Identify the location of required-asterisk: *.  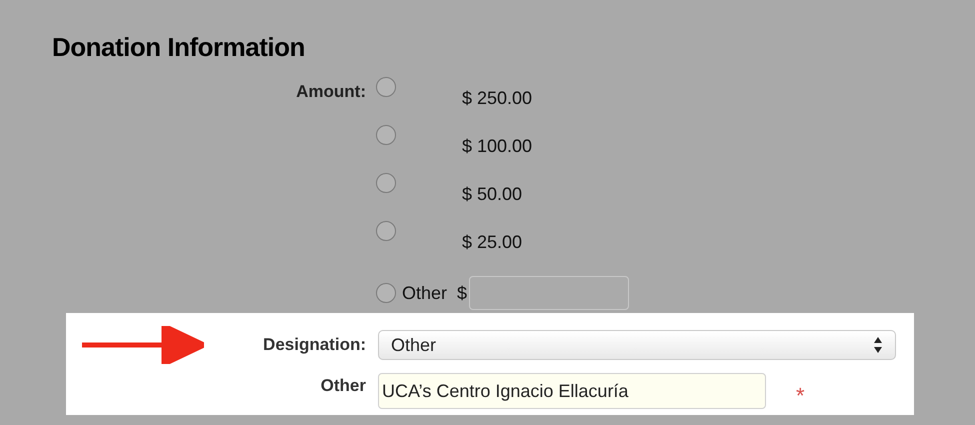
(800, 396).